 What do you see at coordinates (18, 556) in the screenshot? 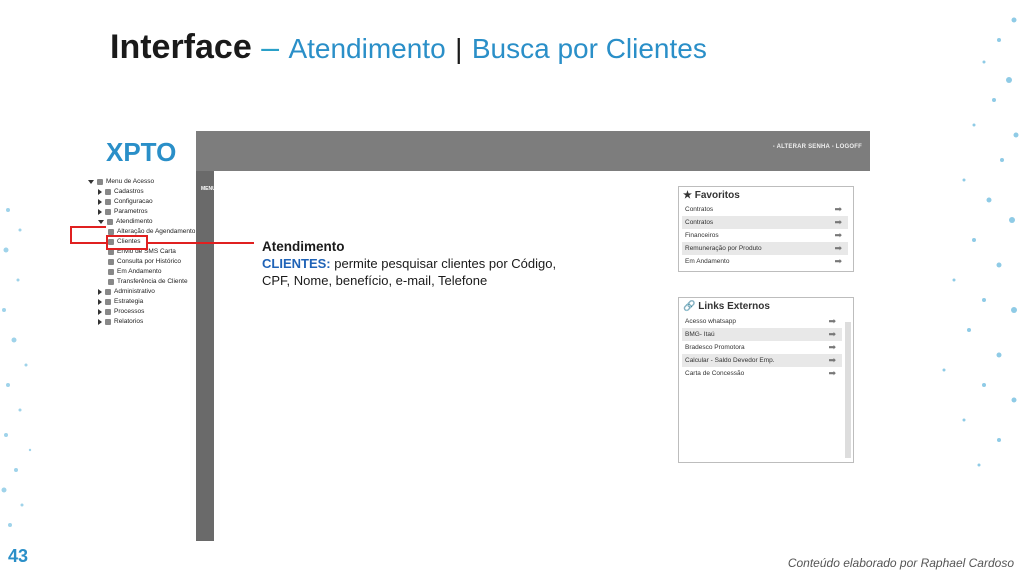
I see `page-number: 43` at bounding box center [18, 556].